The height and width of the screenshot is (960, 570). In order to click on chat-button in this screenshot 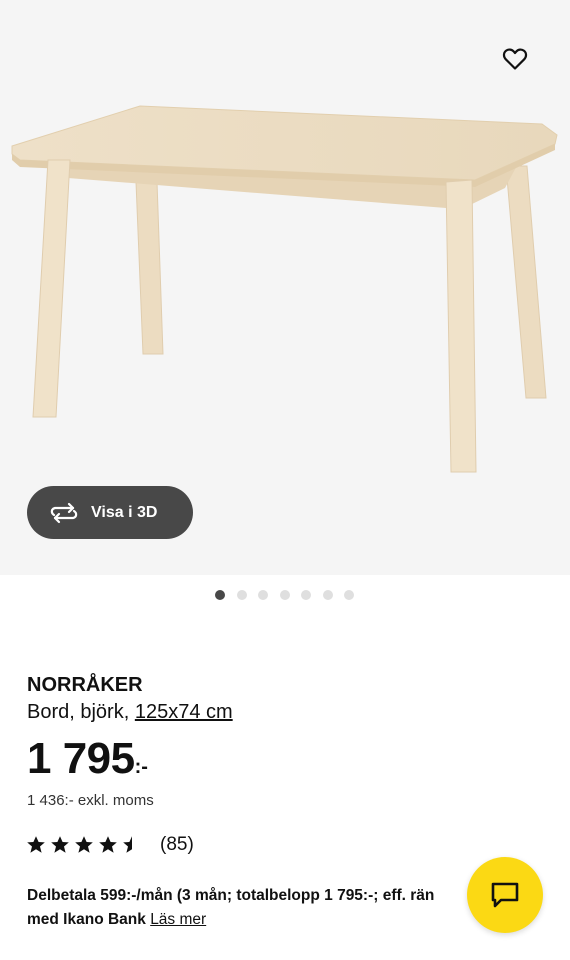, I will do `click(505, 895)`.